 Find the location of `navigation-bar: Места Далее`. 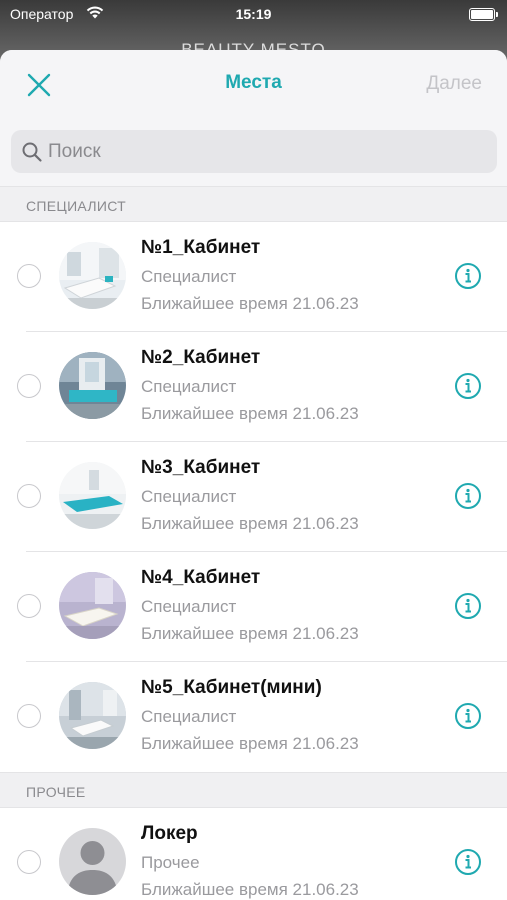

navigation-bar: Места Далее is located at coordinates (253, 84).